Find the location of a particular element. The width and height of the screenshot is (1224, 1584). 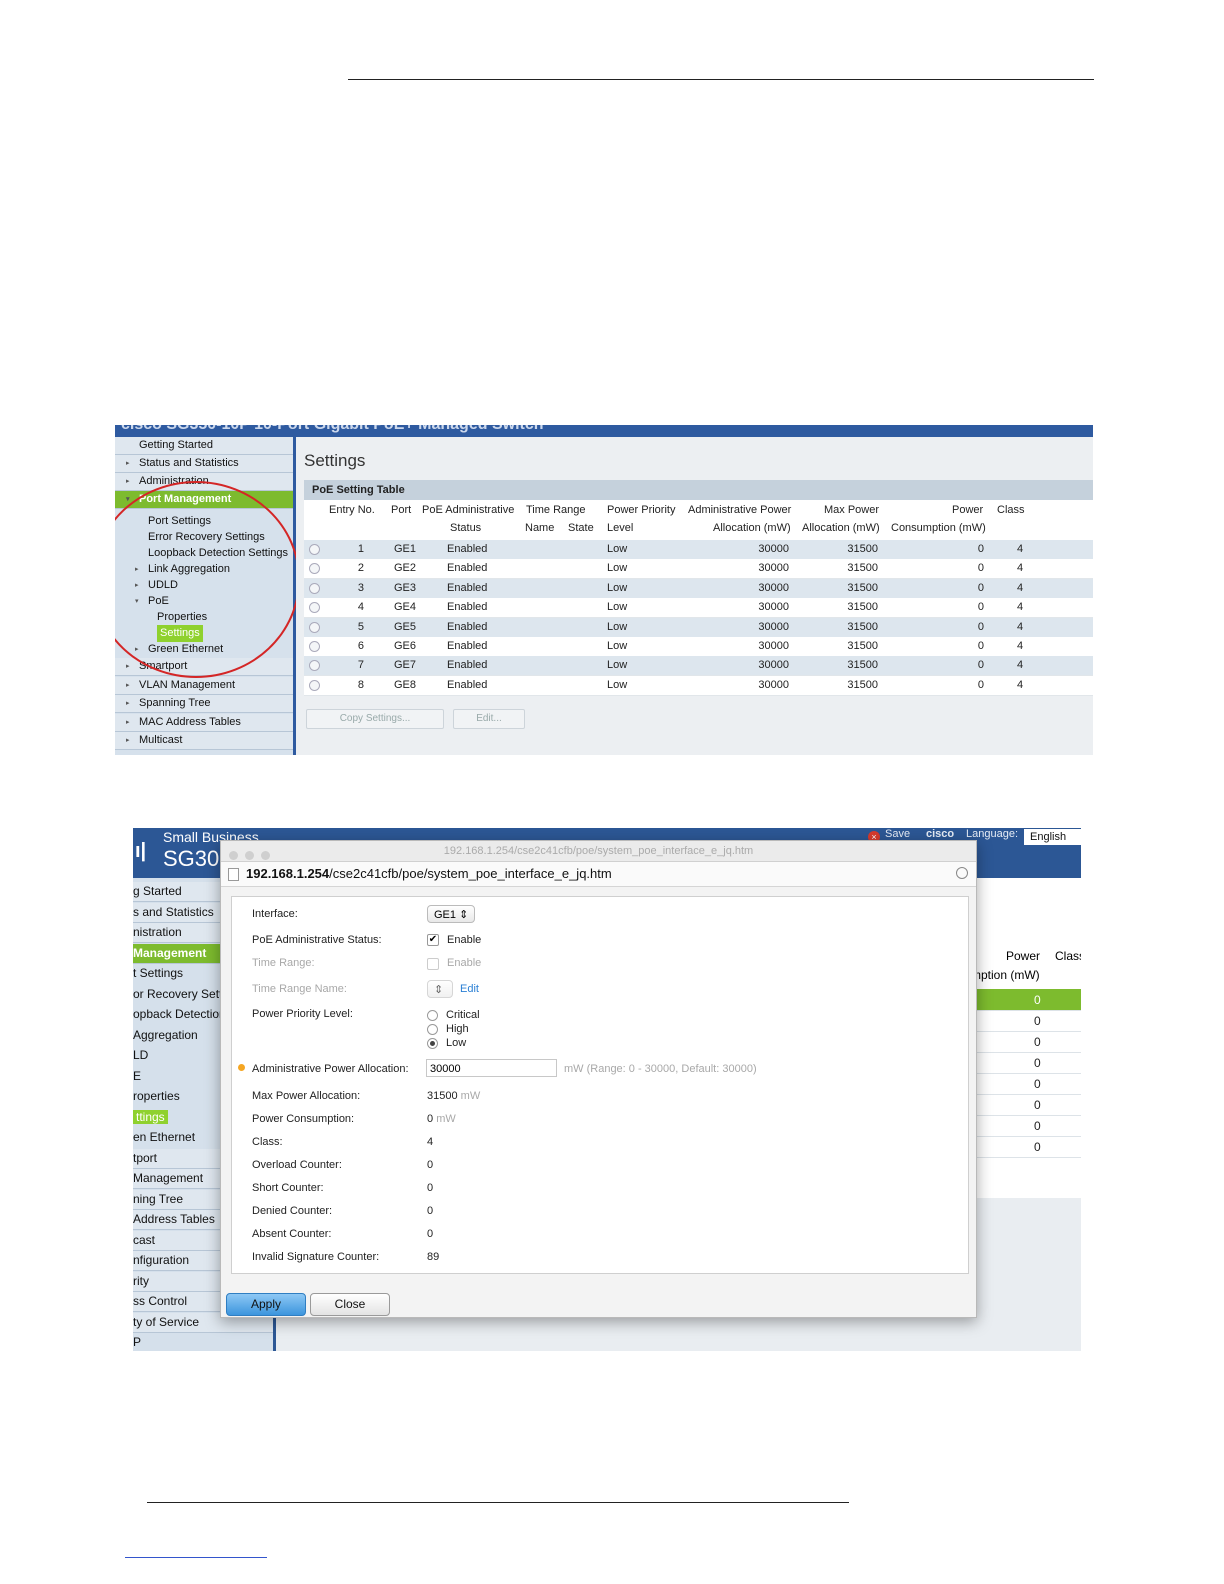

cisco-link: cisco is located at coordinates (940, 834).